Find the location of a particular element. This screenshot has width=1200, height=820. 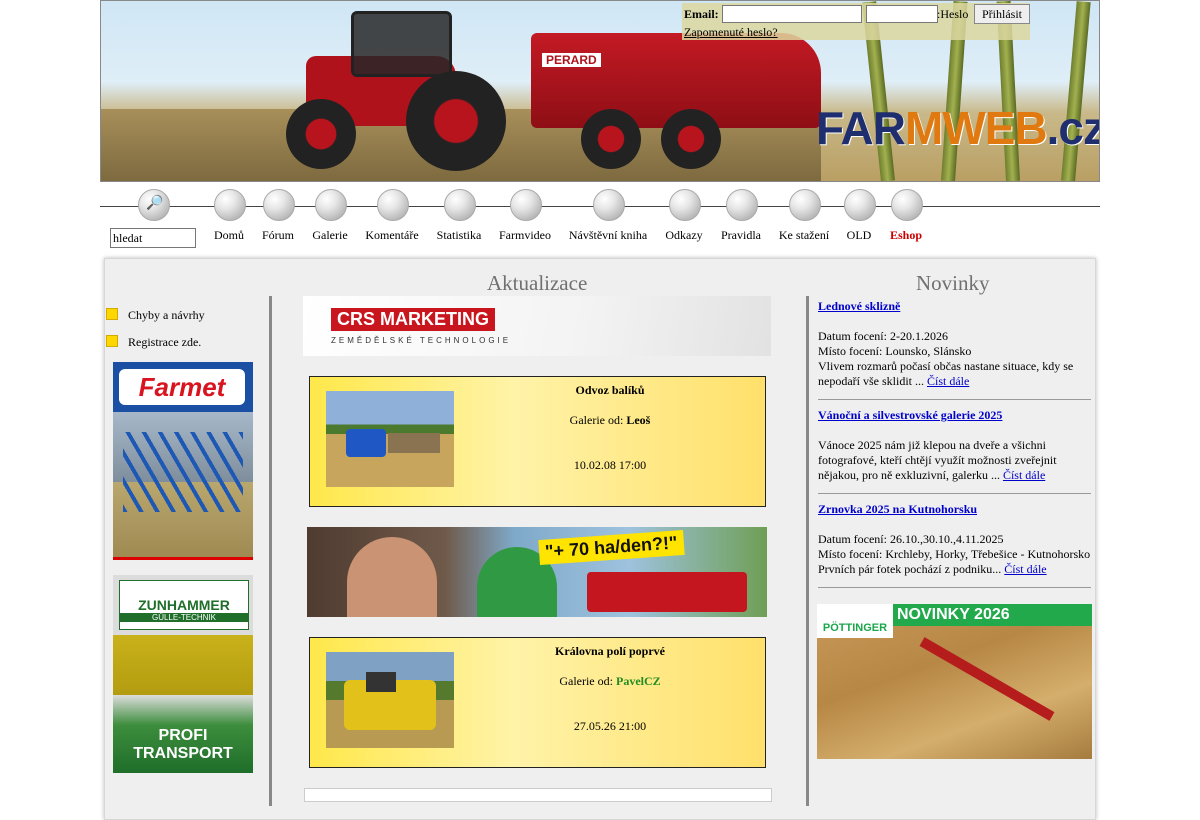

cultivator-implement is located at coordinates (987, 679).